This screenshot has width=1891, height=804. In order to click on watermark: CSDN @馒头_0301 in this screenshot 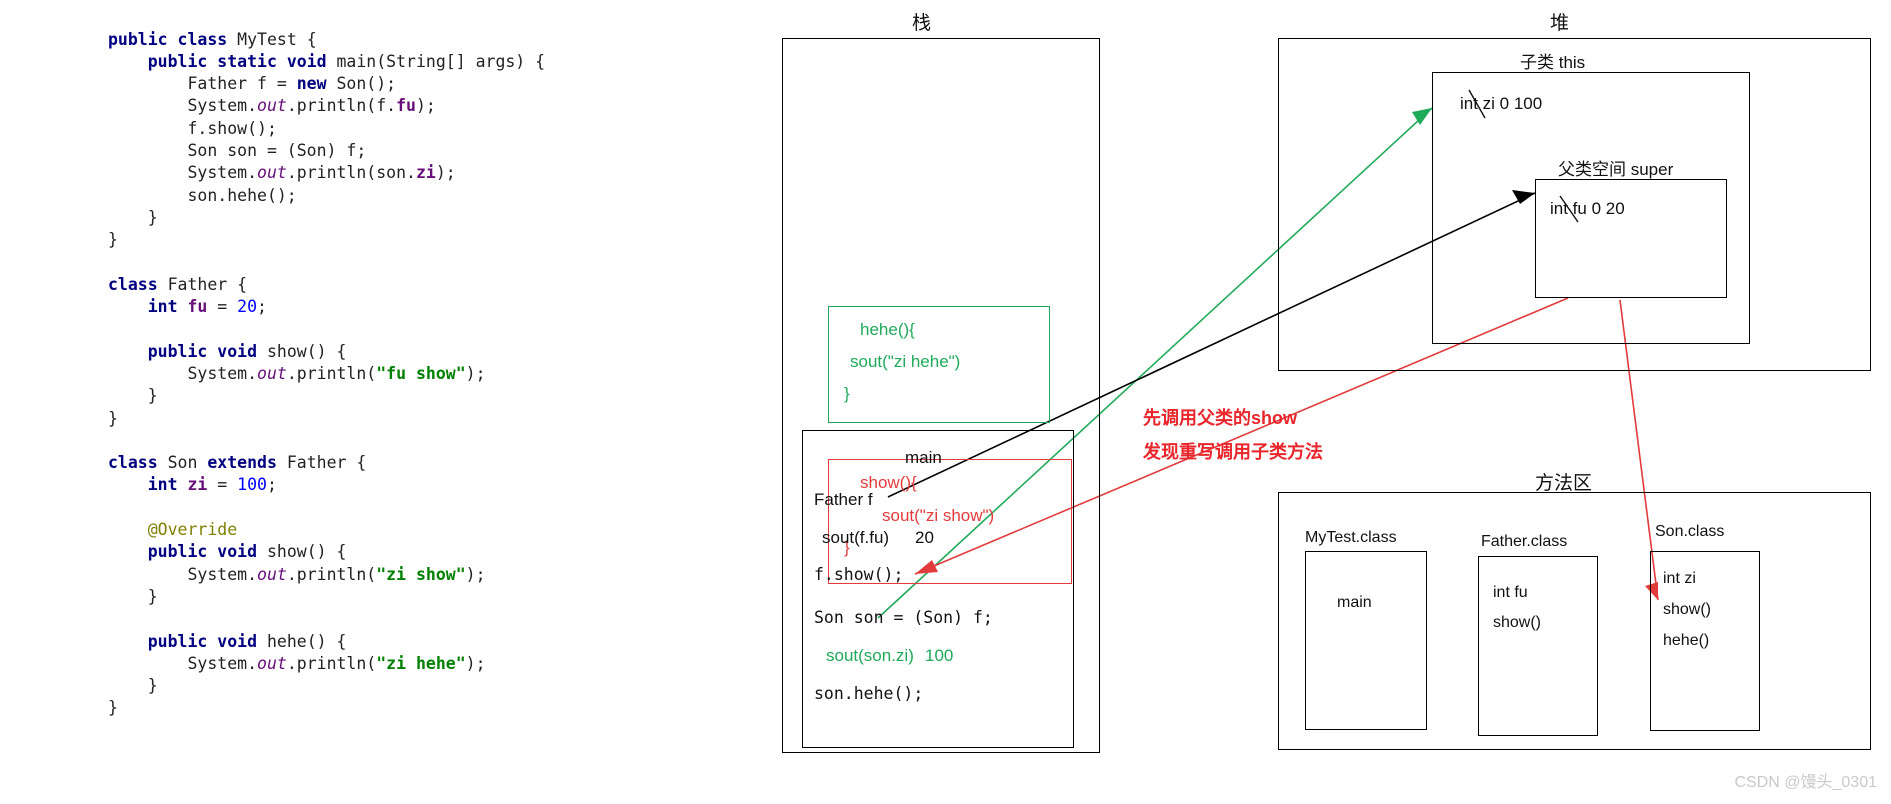, I will do `click(1805, 782)`.